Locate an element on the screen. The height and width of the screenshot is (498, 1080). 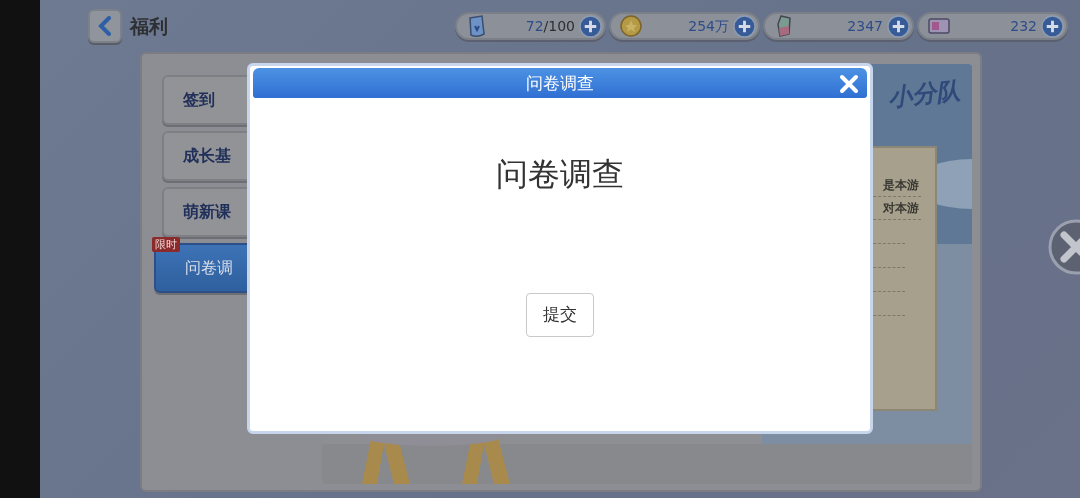
page-title: 福利 is located at coordinates (149, 26).